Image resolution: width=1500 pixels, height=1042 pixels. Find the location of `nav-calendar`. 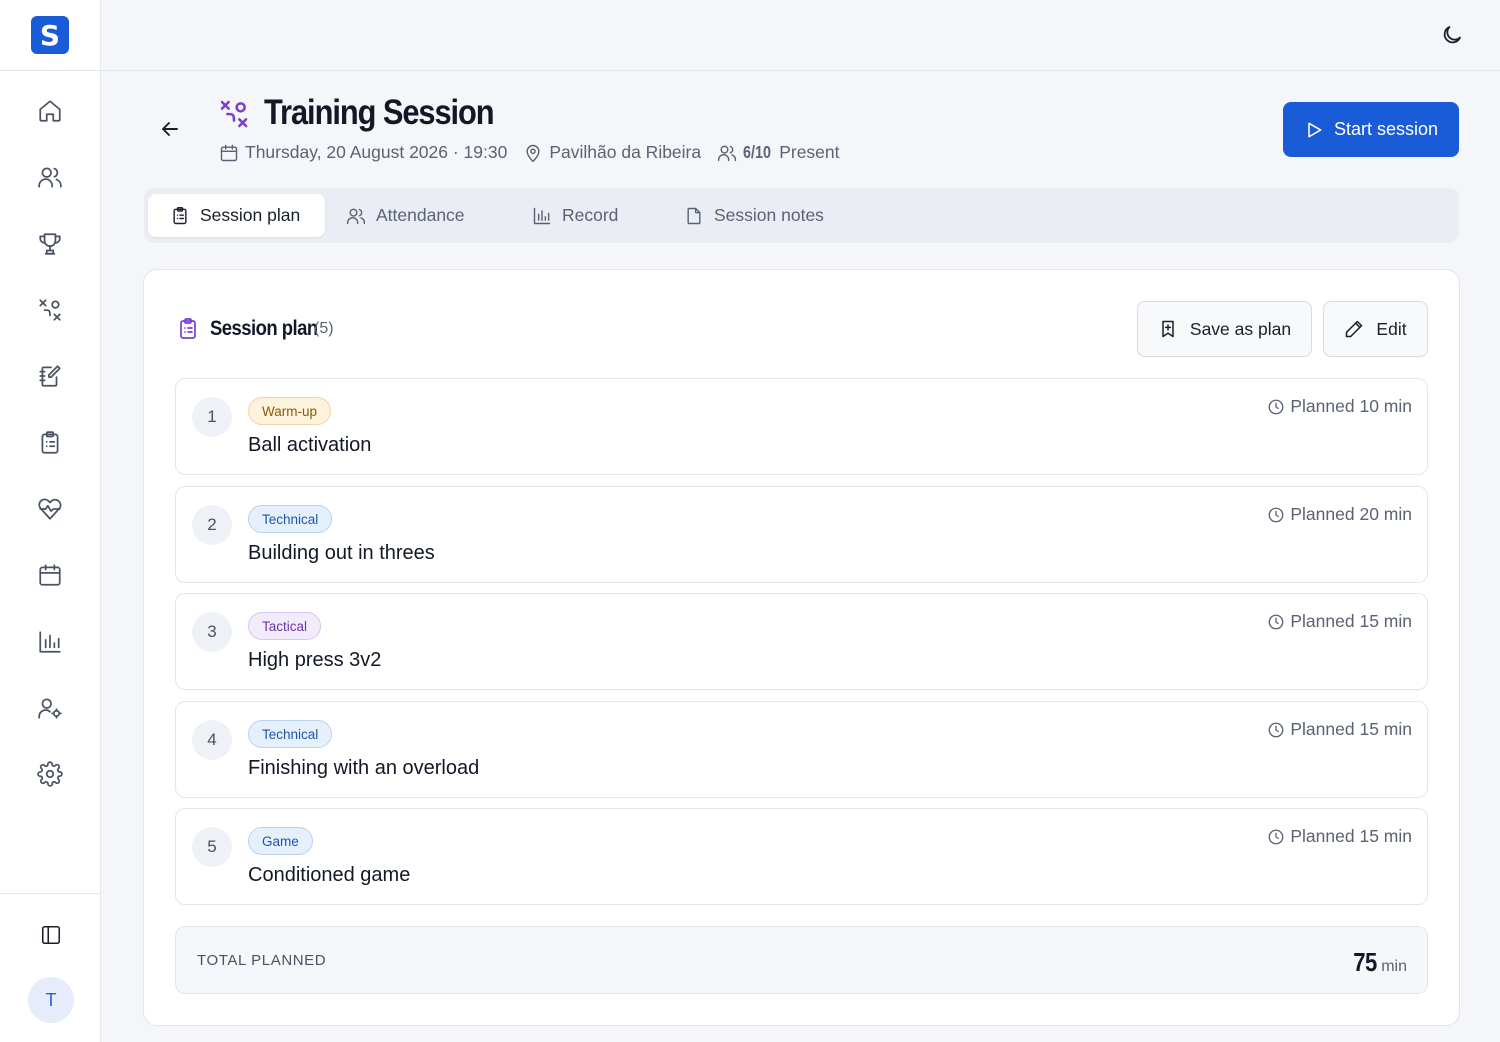

nav-calendar is located at coordinates (50, 575).